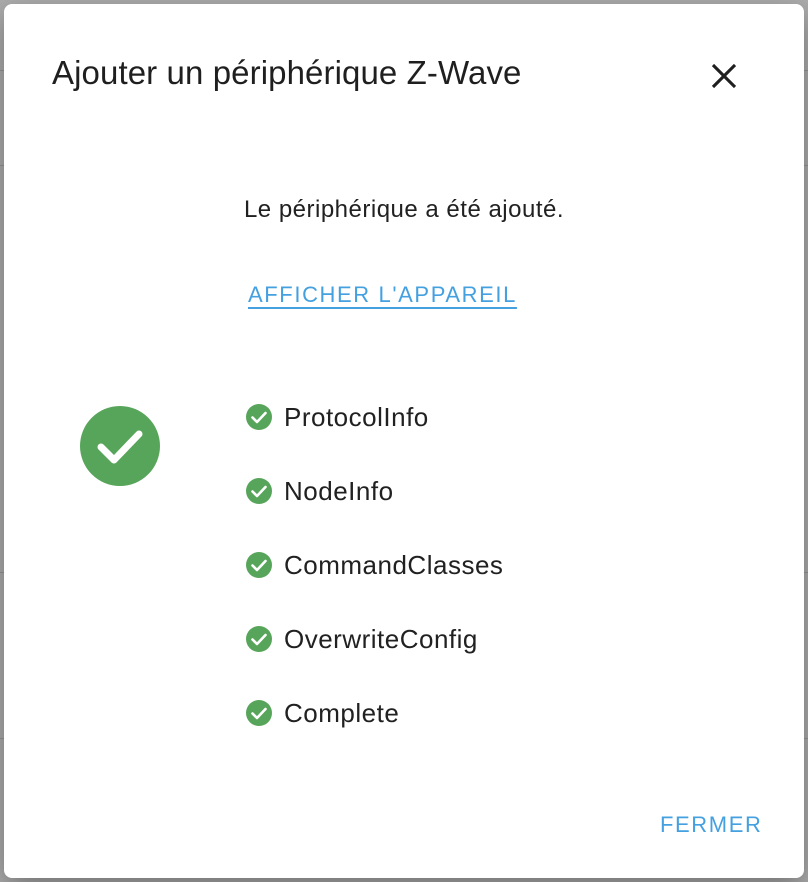  What do you see at coordinates (339, 490) in the screenshot?
I see `step-label: NodeInfo` at bounding box center [339, 490].